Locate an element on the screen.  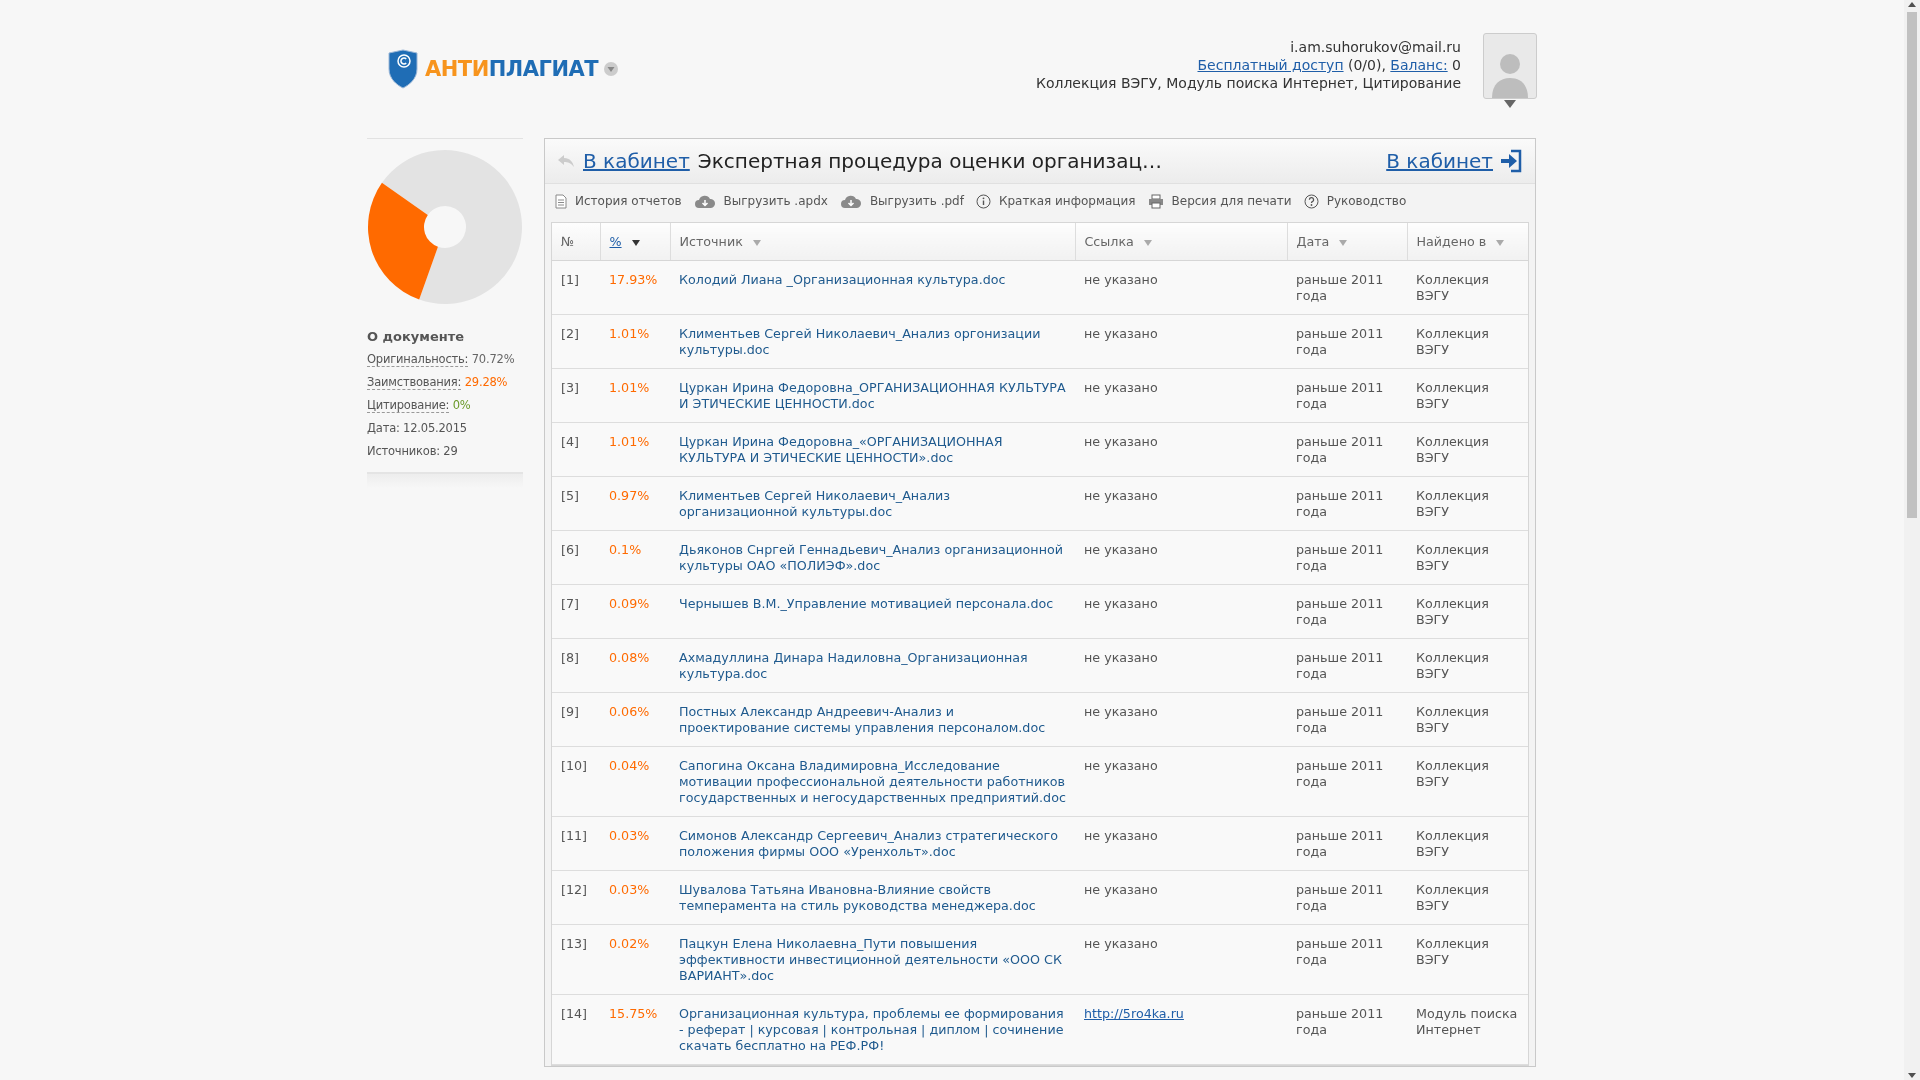
source-link: Колодий Лиана _Организационная культура.doc is located at coordinates (872, 287).